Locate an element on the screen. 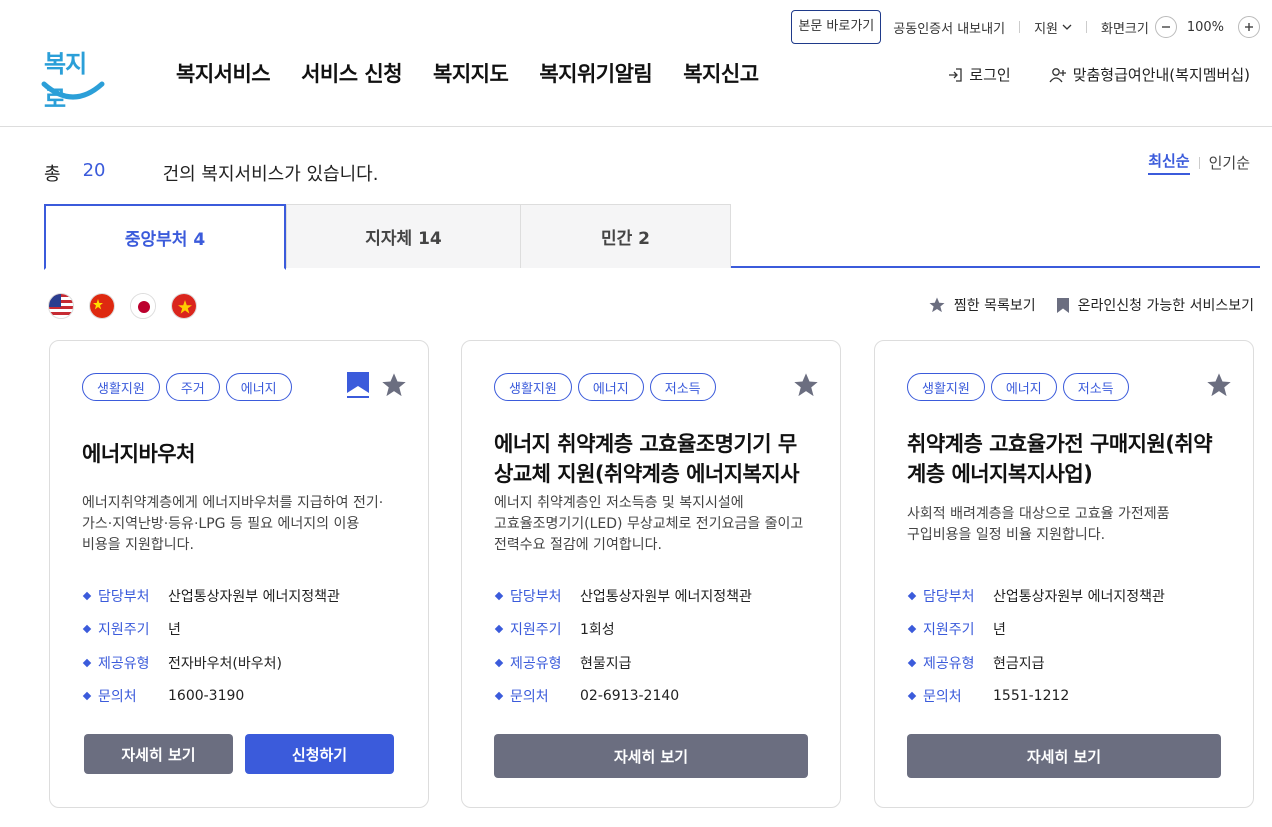 This screenshot has height=827, width=1272. main-nav: 복지서비스 서비스 신청 복지지도 복지위기알림 복지신고 is located at coordinates (467, 73).